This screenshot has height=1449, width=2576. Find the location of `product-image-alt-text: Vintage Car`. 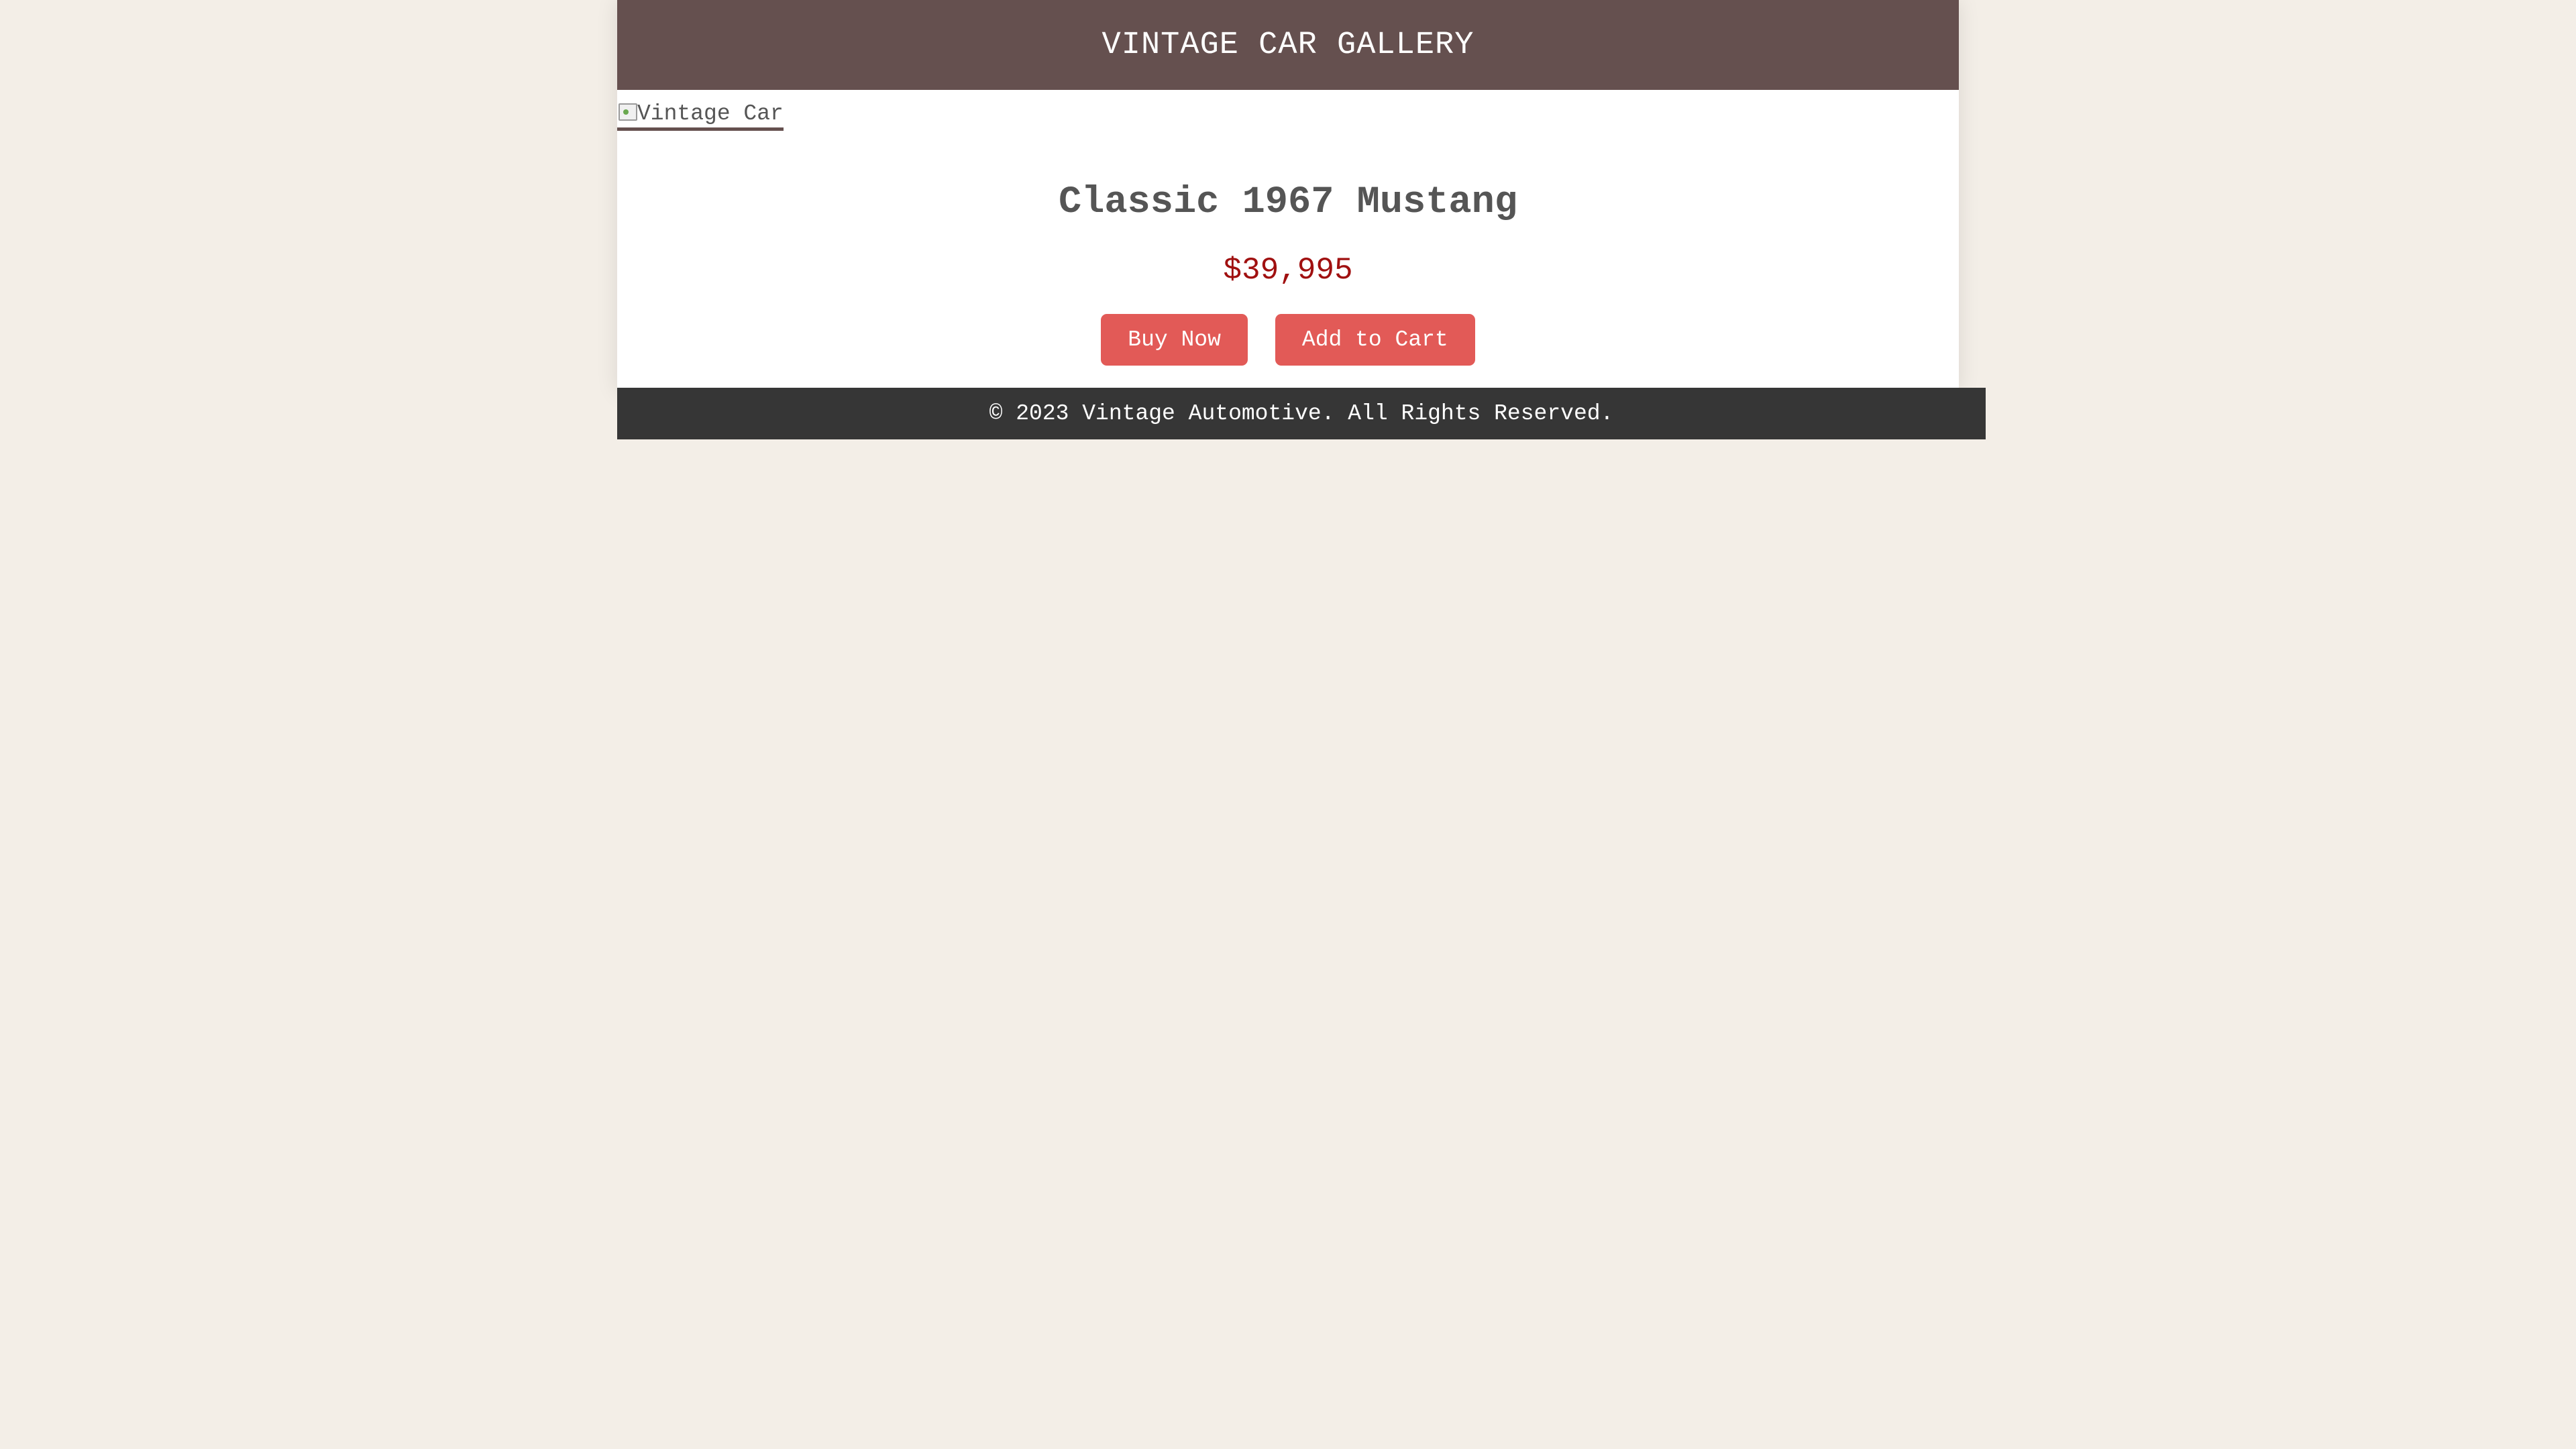

product-image-alt-text: Vintage Car is located at coordinates (710, 113).